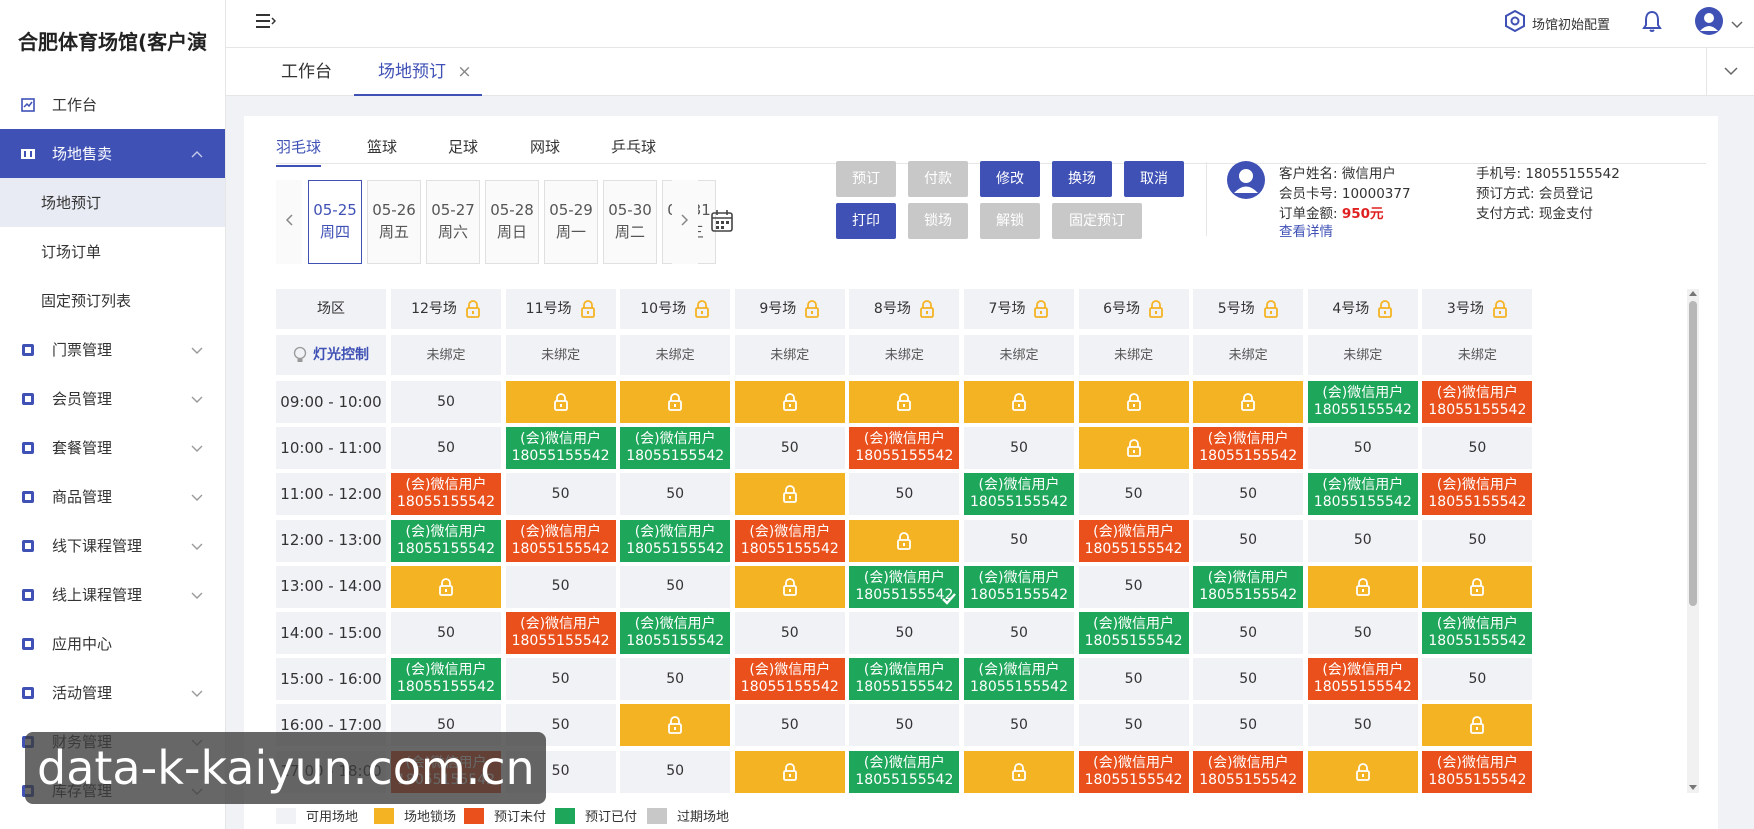  I want to click on action-button-7: 锁场, so click(938, 221).